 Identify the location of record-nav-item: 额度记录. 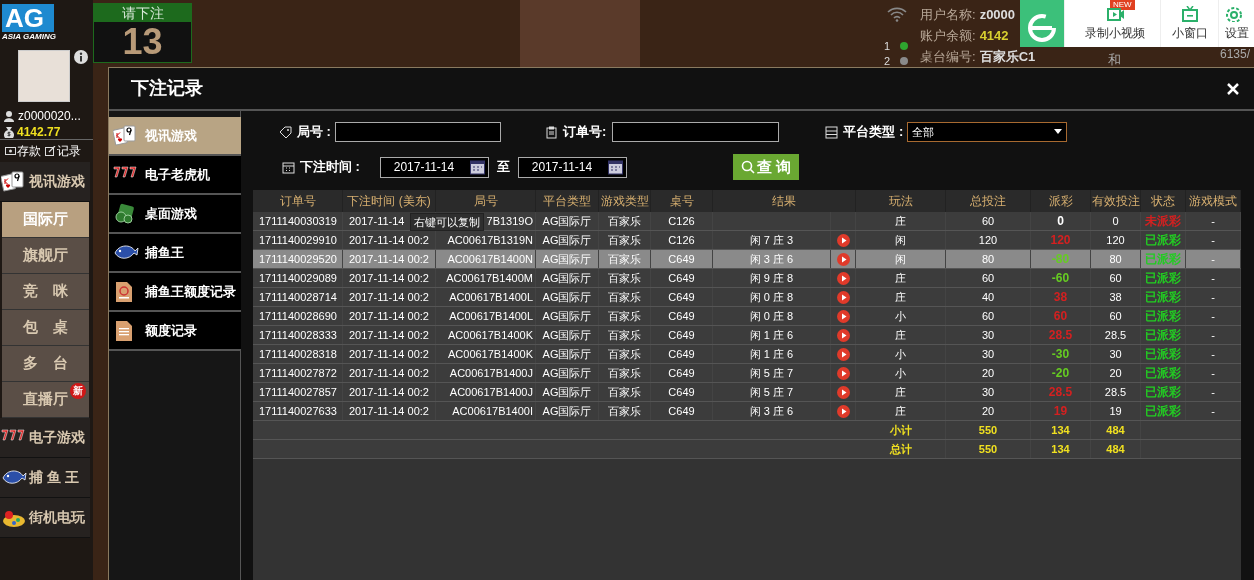
(175, 331).